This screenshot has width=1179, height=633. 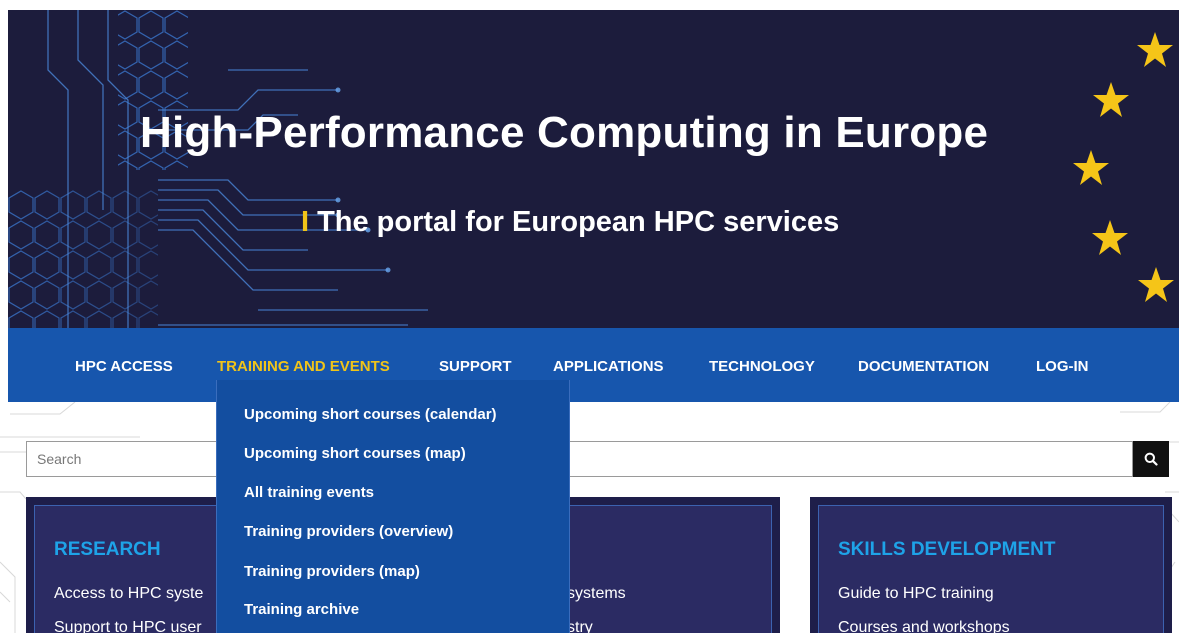 What do you see at coordinates (947, 549) in the screenshot?
I see `skills-card-title: SKILLS DEVELOPMENT` at bounding box center [947, 549].